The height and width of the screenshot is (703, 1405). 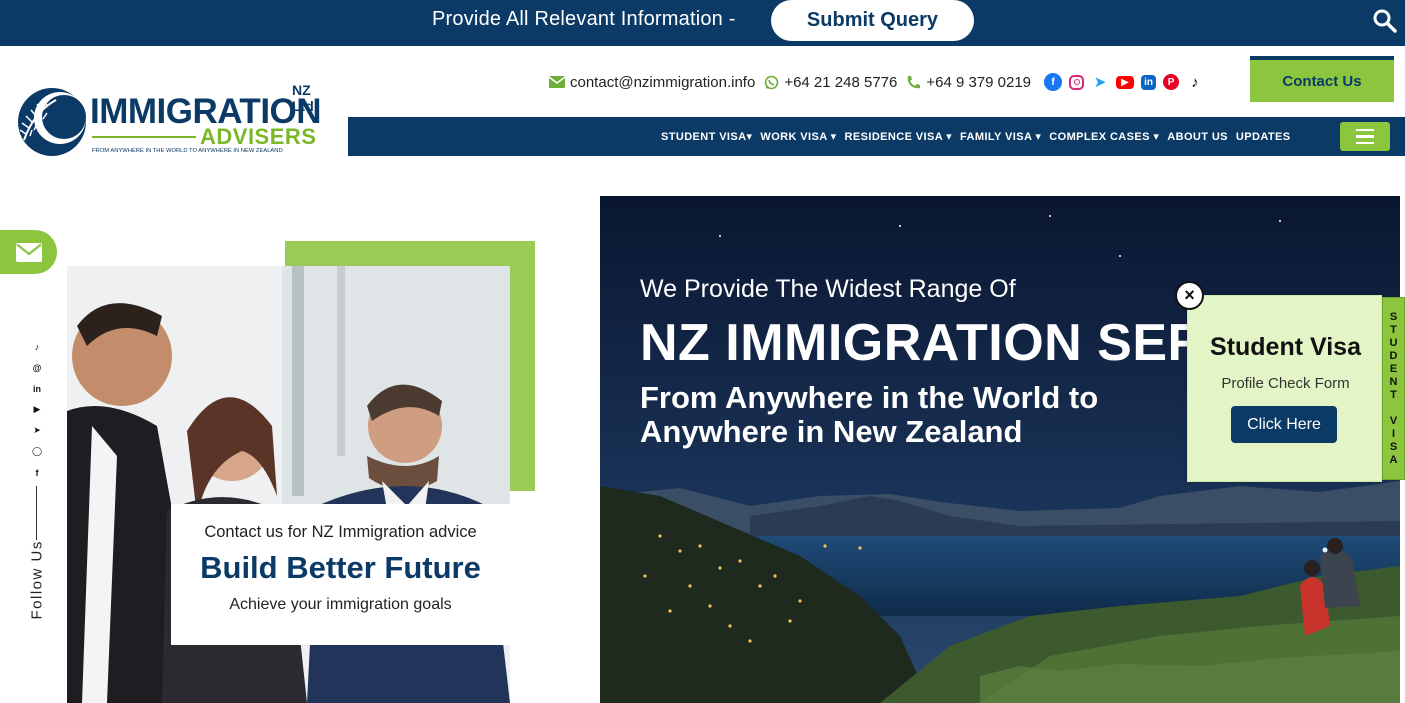 I want to click on card-title: Build Better Future, so click(x=340, y=567).